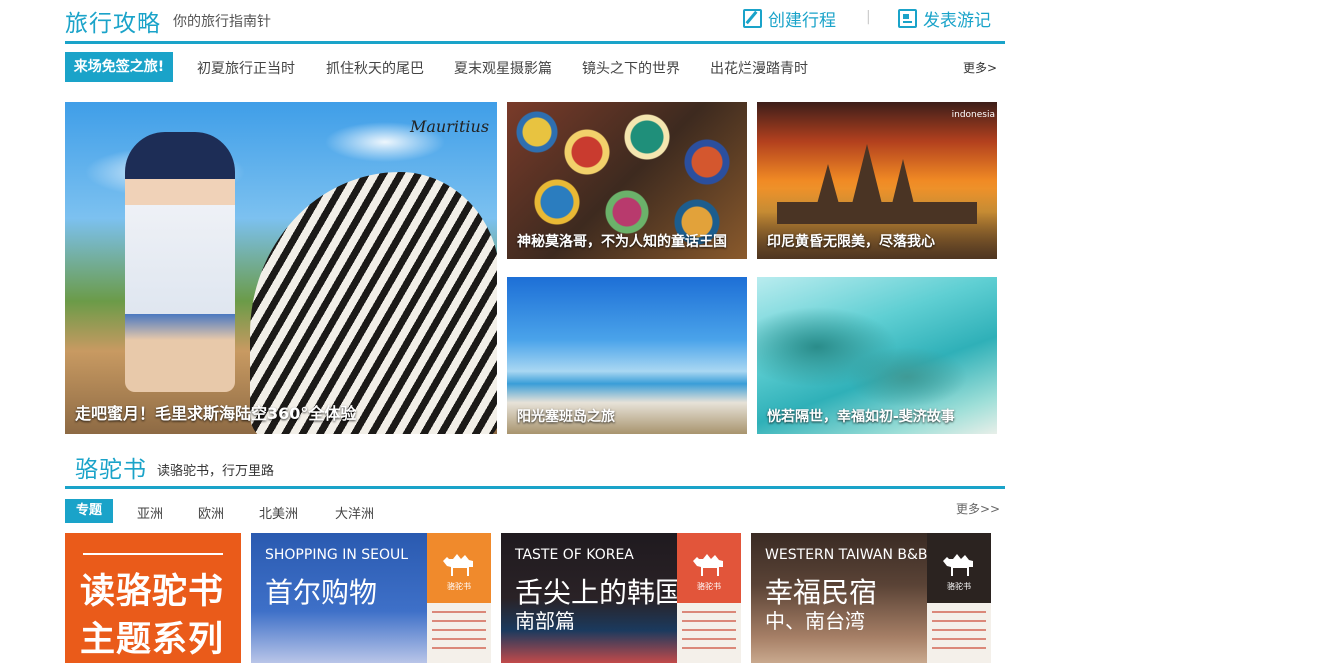  I want to click on create-trip-button: 创建行程, so click(789, 18).